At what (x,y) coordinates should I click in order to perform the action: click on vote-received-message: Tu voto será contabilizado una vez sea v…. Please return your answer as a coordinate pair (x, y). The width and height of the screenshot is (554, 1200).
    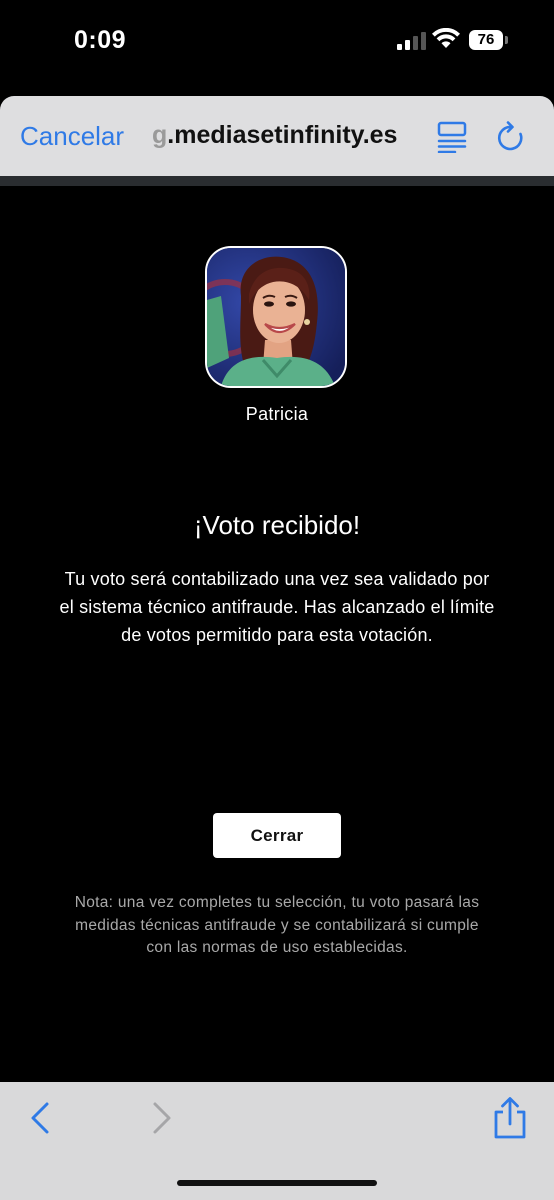
    Looking at the image, I should click on (277, 607).